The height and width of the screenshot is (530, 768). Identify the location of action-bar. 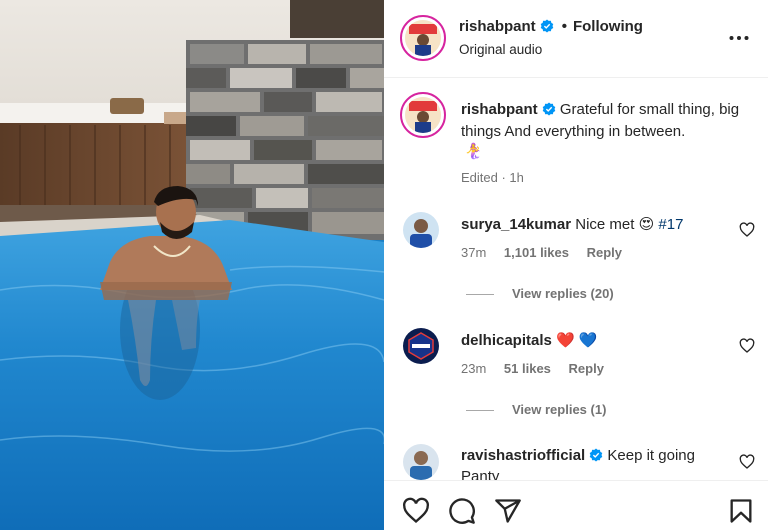
(576, 505).